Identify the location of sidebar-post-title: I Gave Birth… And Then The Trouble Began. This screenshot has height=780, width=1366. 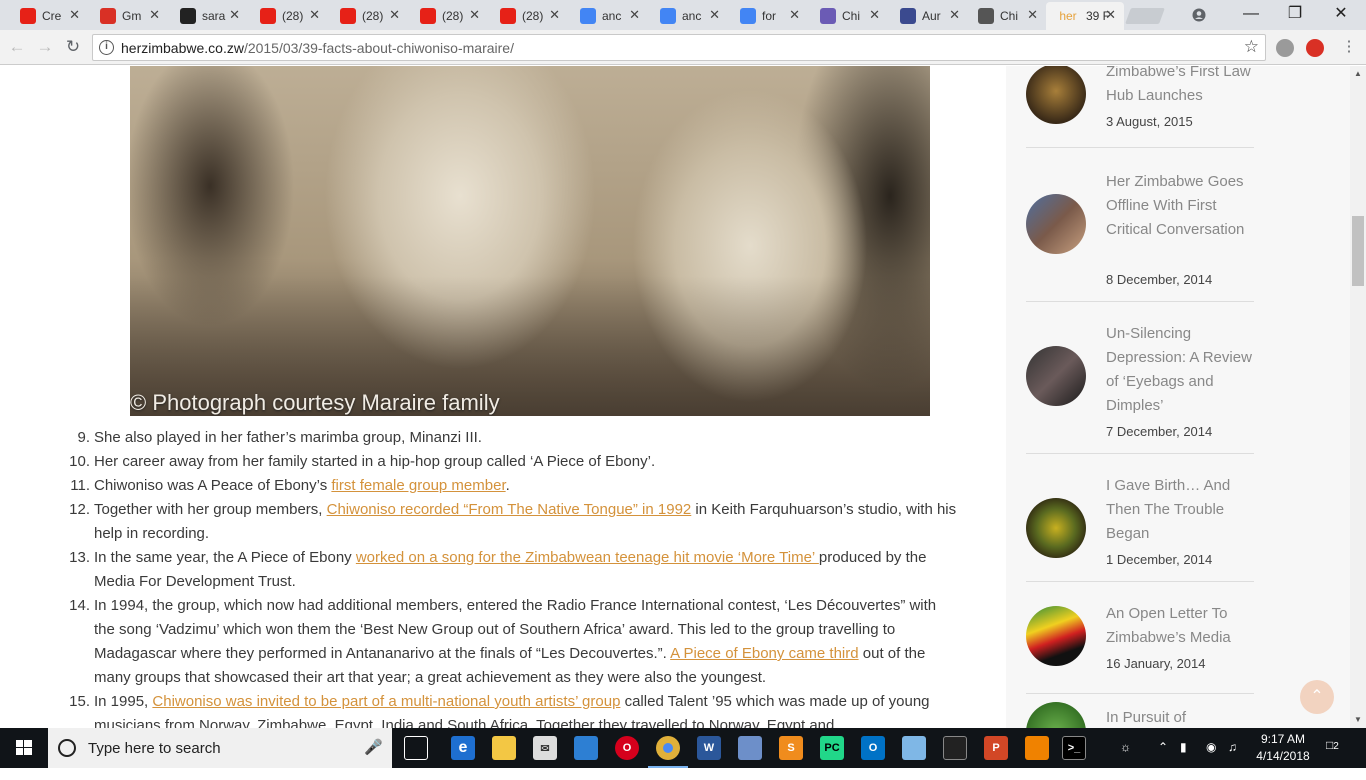
(1181, 510).